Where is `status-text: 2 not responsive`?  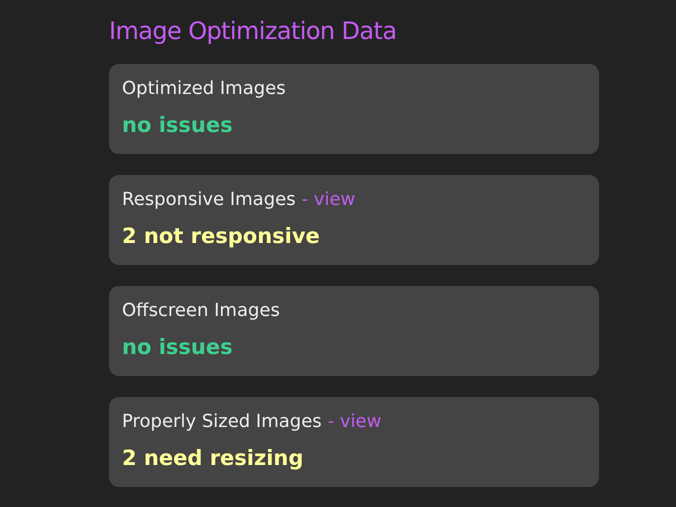 status-text: 2 not responsive is located at coordinates (221, 236).